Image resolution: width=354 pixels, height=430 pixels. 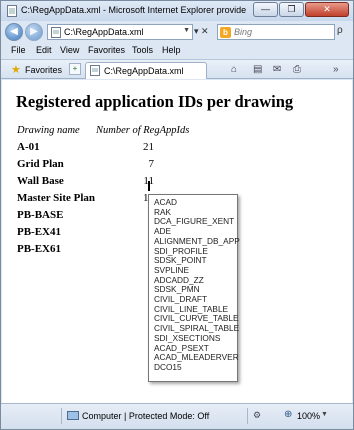 I want to click on menu-bar: File Edit View Favorites Tools Help, so click(x=177, y=50).